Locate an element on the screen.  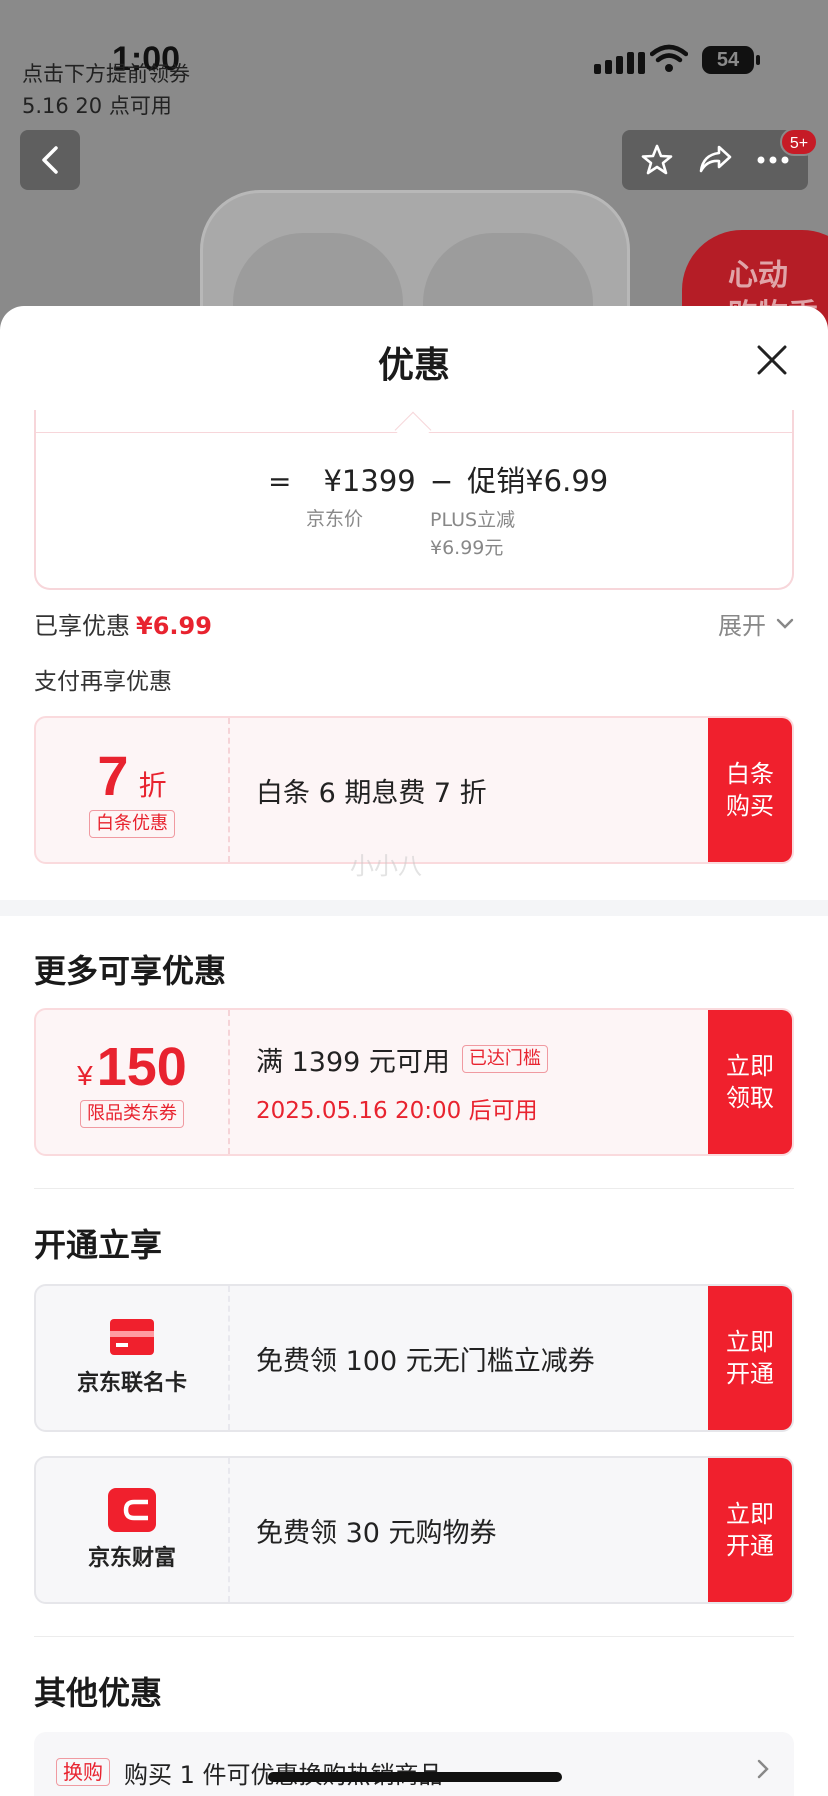
pay-more-label: 支付再享优惠 is located at coordinates (103, 682).